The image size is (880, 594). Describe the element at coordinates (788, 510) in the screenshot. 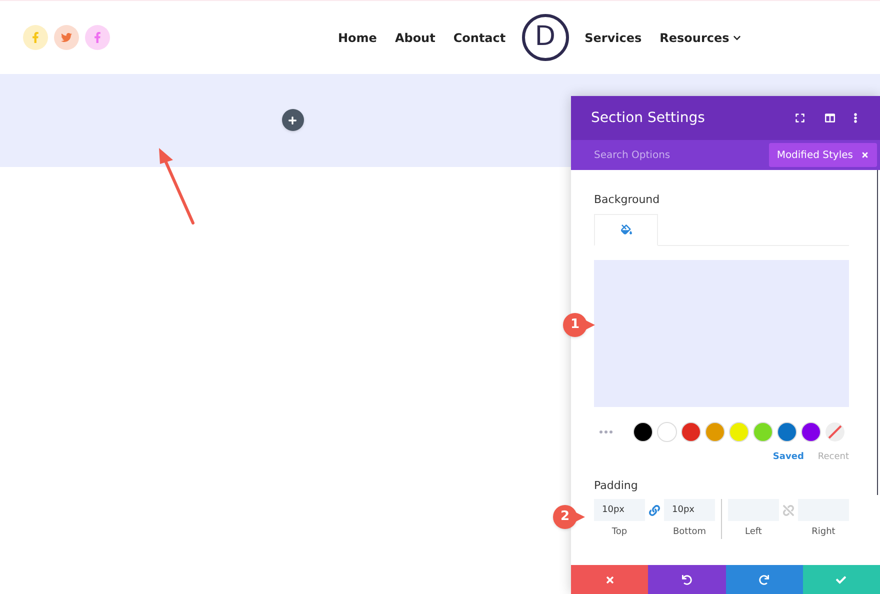

I see `unlink-icon` at that location.